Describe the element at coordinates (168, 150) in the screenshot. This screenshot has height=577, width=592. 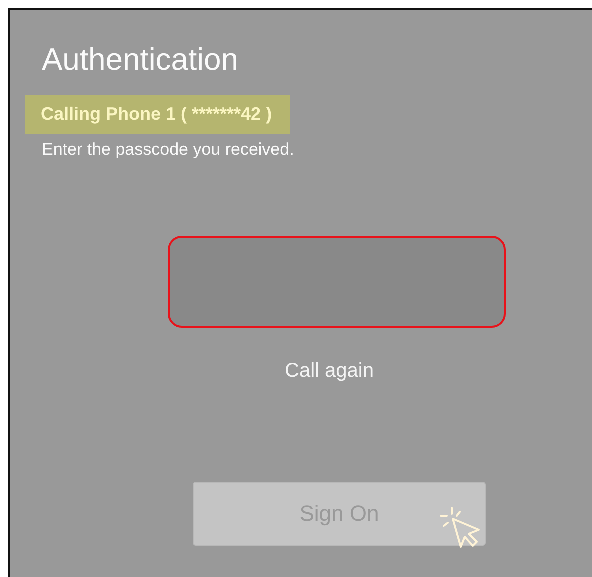
I see `instruction-text: Enter the passcode you received.` at that location.